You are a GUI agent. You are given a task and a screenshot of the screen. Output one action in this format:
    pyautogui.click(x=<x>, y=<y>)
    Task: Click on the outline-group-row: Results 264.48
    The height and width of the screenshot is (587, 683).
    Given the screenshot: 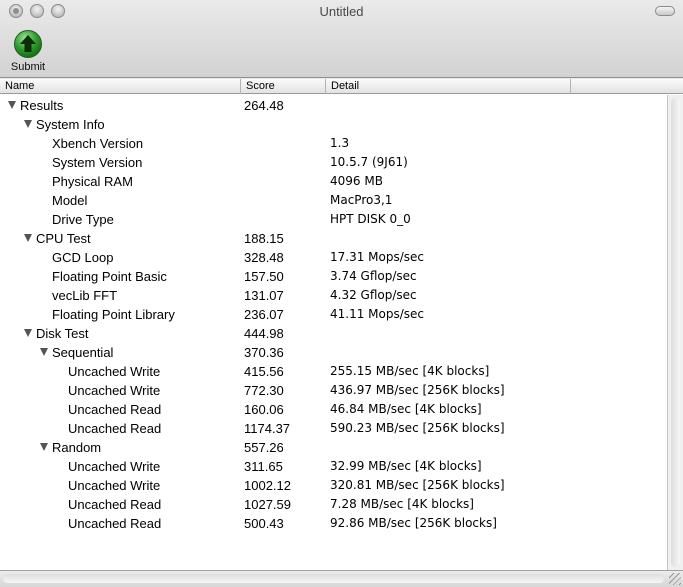 What is the action you would take?
    pyautogui.click(x=333, y=105)
    